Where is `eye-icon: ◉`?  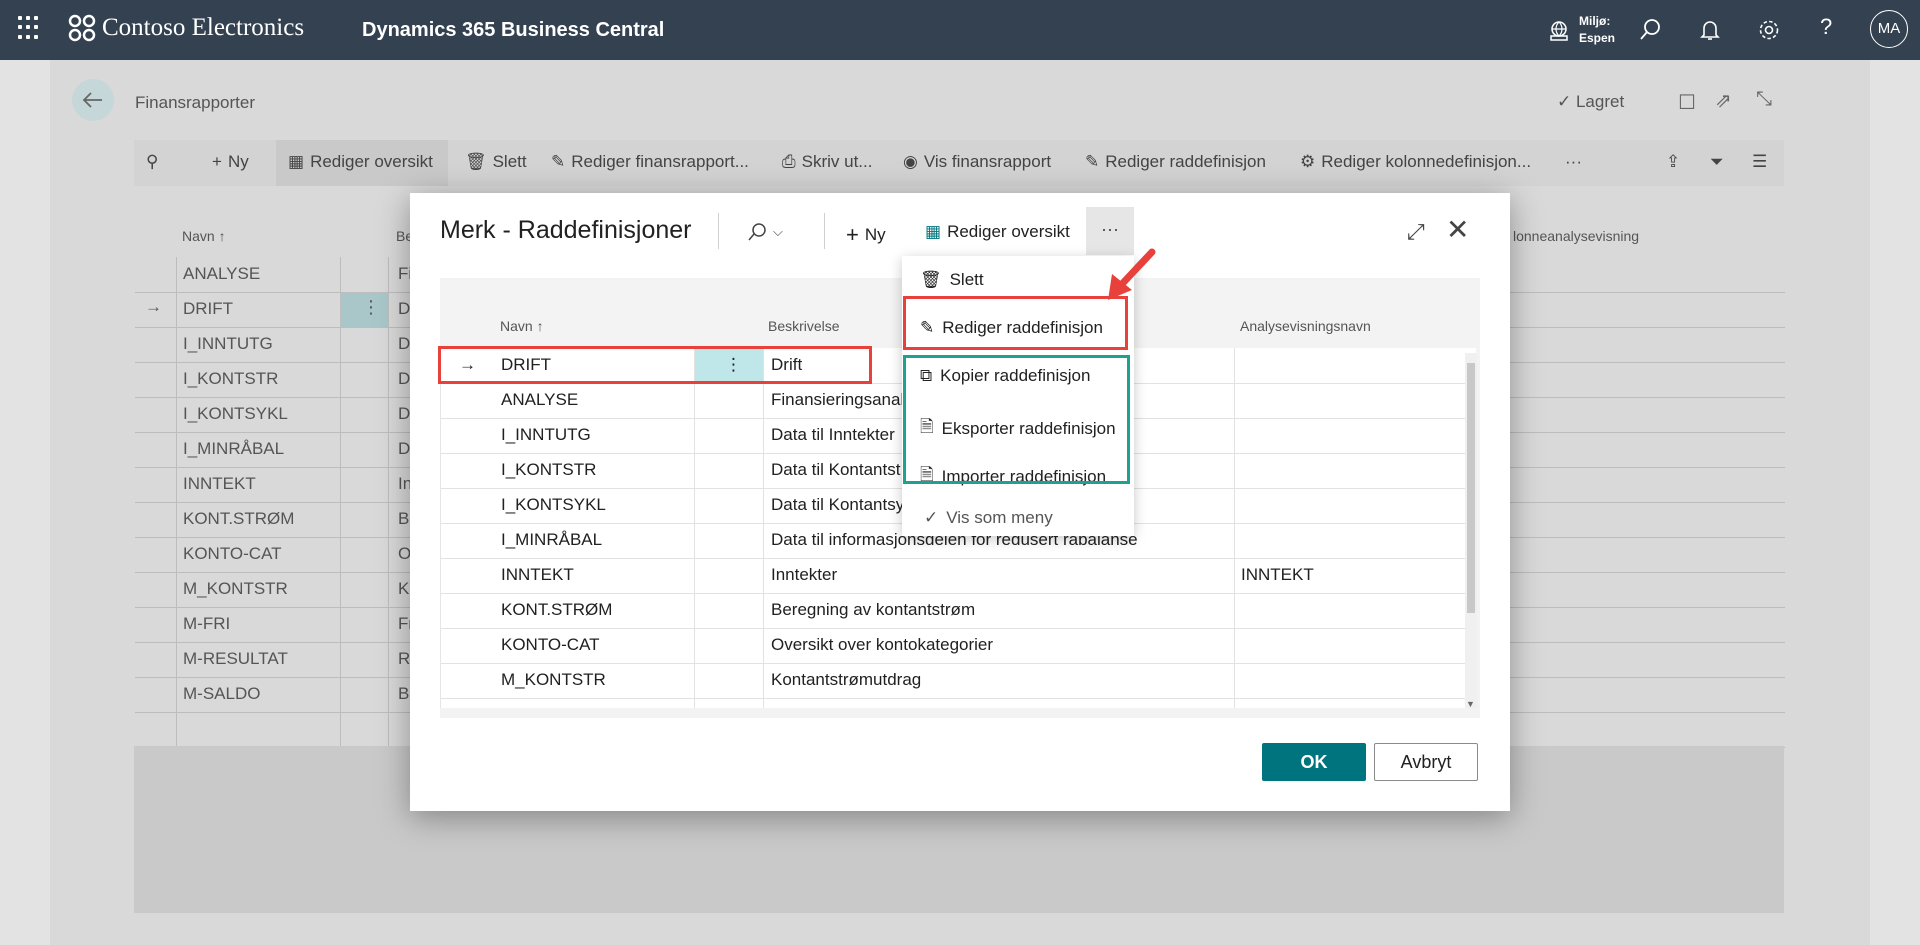
eye-icon: ◉ is located at coordinates (910, 161).